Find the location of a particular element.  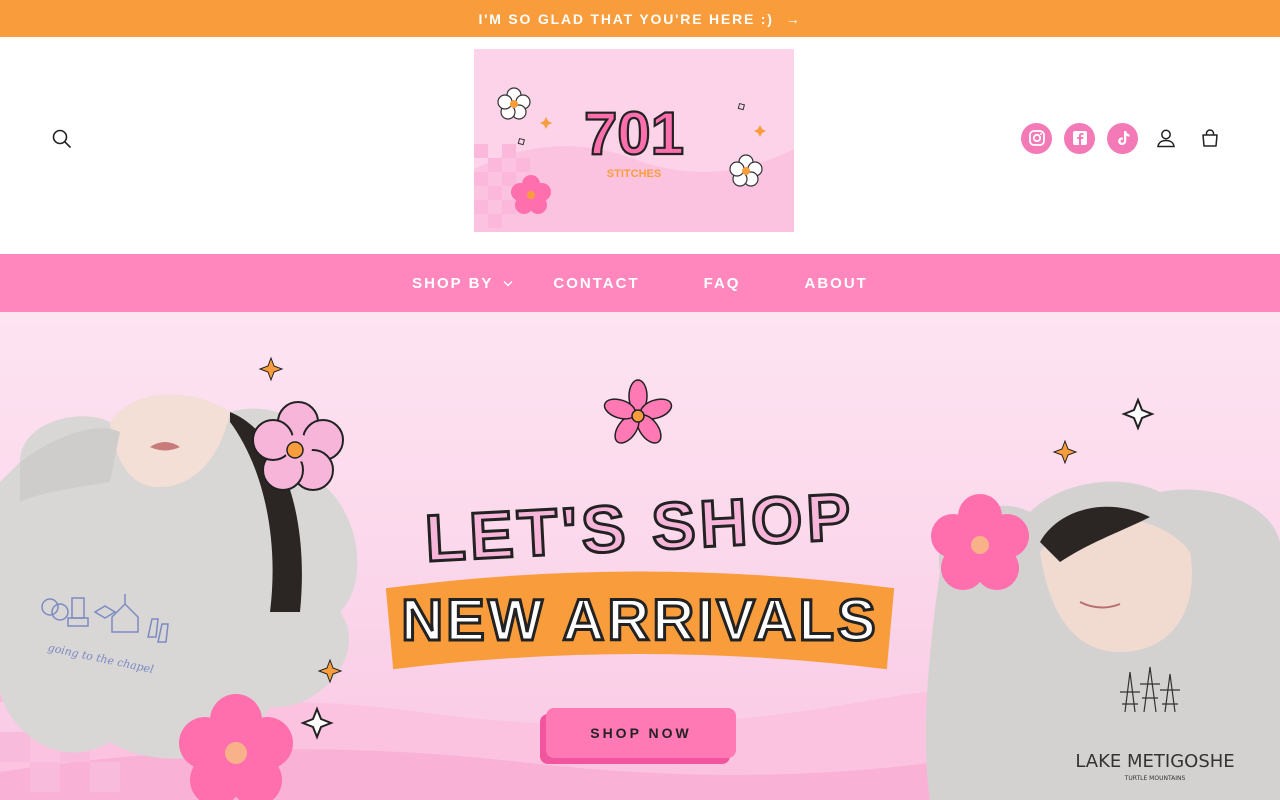

account-button is located at coordinates (1166, 138).